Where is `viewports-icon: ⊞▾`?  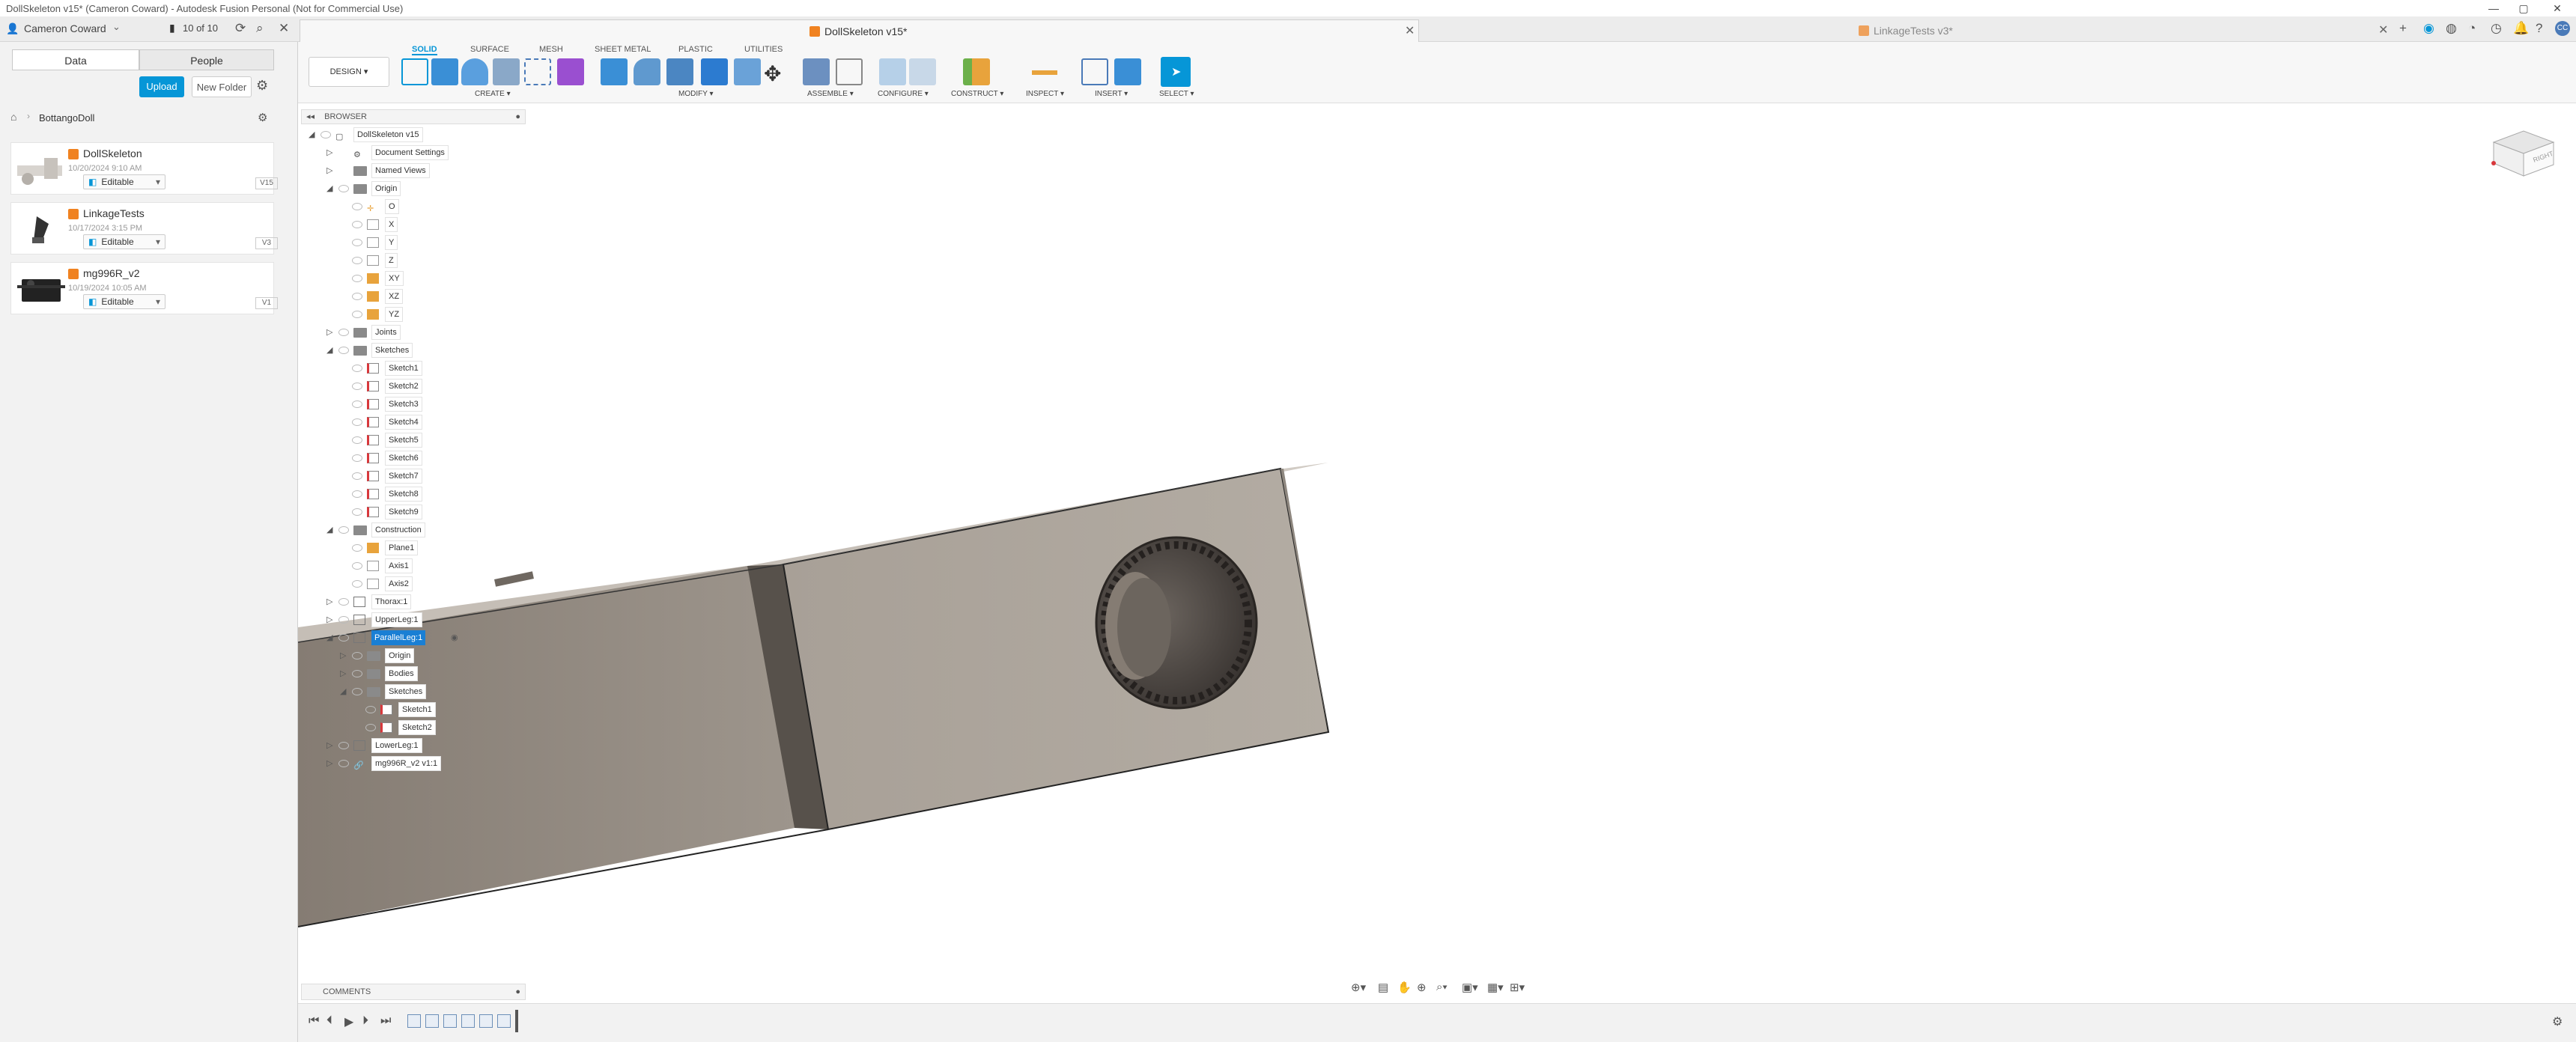
viewports-icon: ⊞▾ is located at coordinates (1517, 988).